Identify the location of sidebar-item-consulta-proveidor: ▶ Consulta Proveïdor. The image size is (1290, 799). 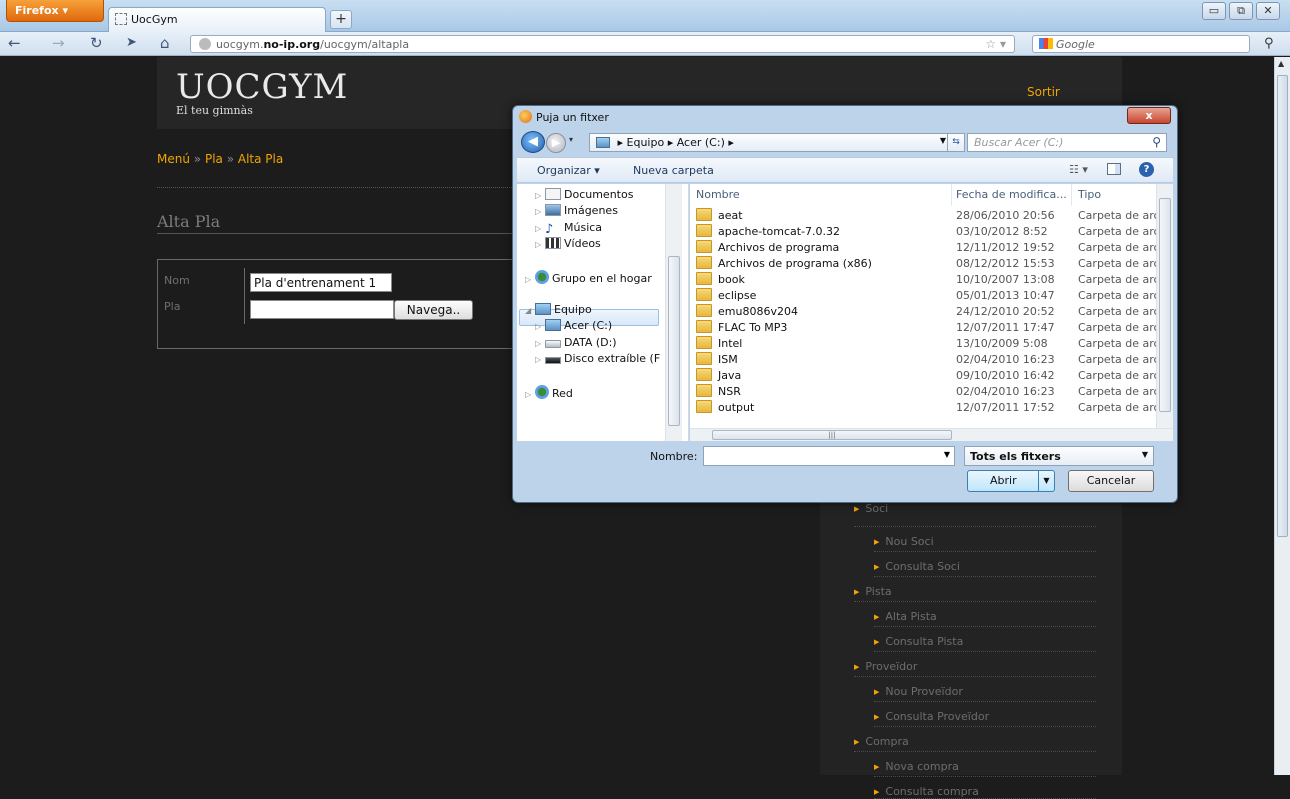
(985, 714).